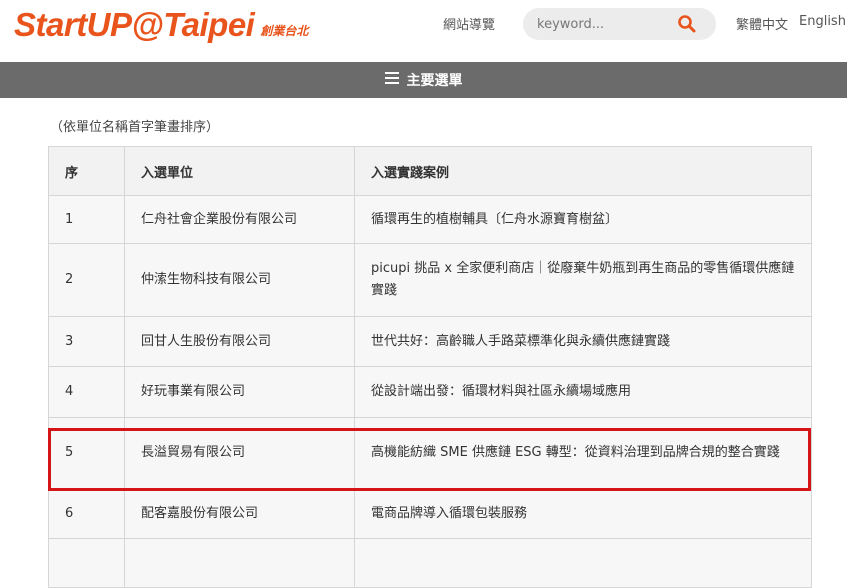 This screenshot has height=588, width=847. What do you see at coordinates (239, 280) in the screenshot?
I see `cell-unit: 仲溹生物科技有限公司` at bounding box center [239, 280].